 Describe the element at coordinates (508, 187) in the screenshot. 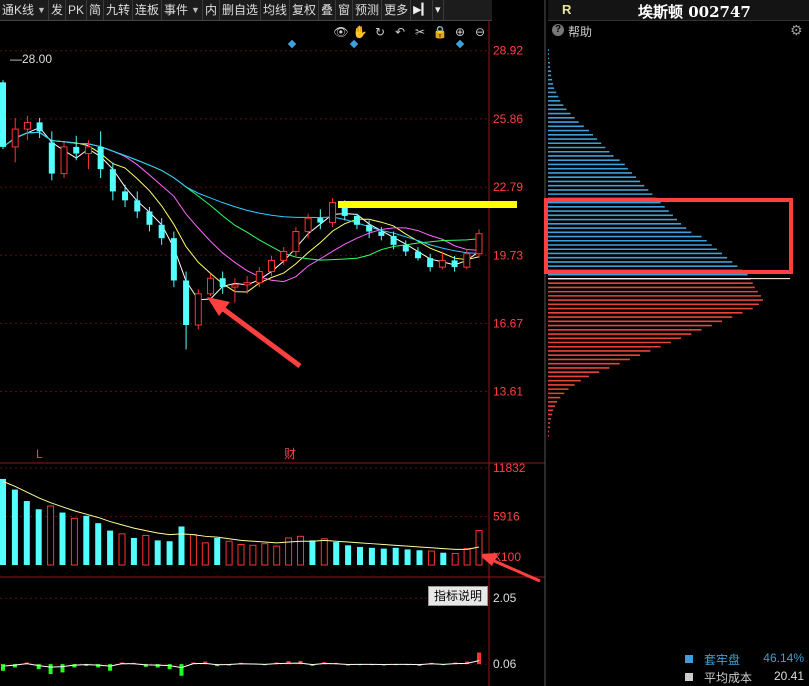

I see `price-tick-label: 22.79` at that location.